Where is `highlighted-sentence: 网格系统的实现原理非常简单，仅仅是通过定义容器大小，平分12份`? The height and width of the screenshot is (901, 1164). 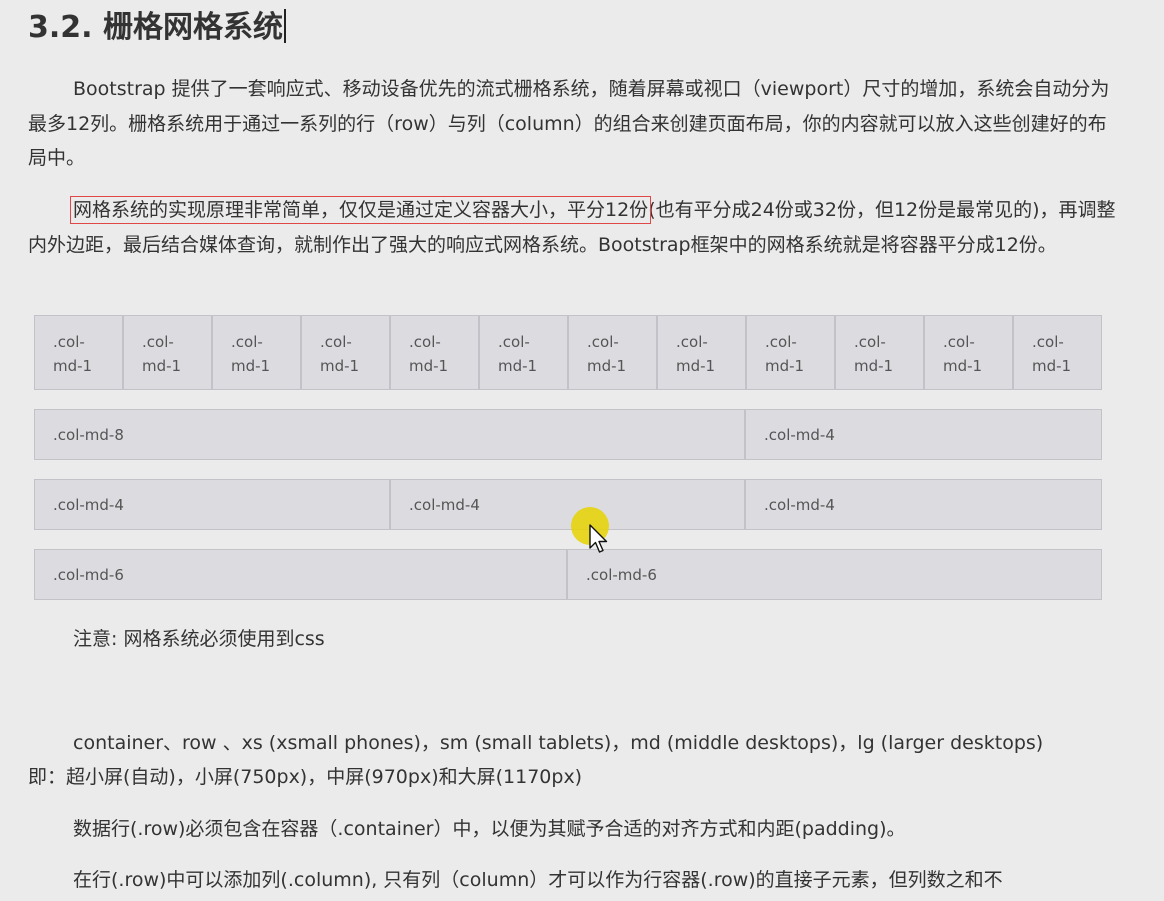 highlighted-sentence: 网格系统的实现原理非常简单，仅仅是通过定义容器大小，平分12份 is located at coordinates (360, 210).